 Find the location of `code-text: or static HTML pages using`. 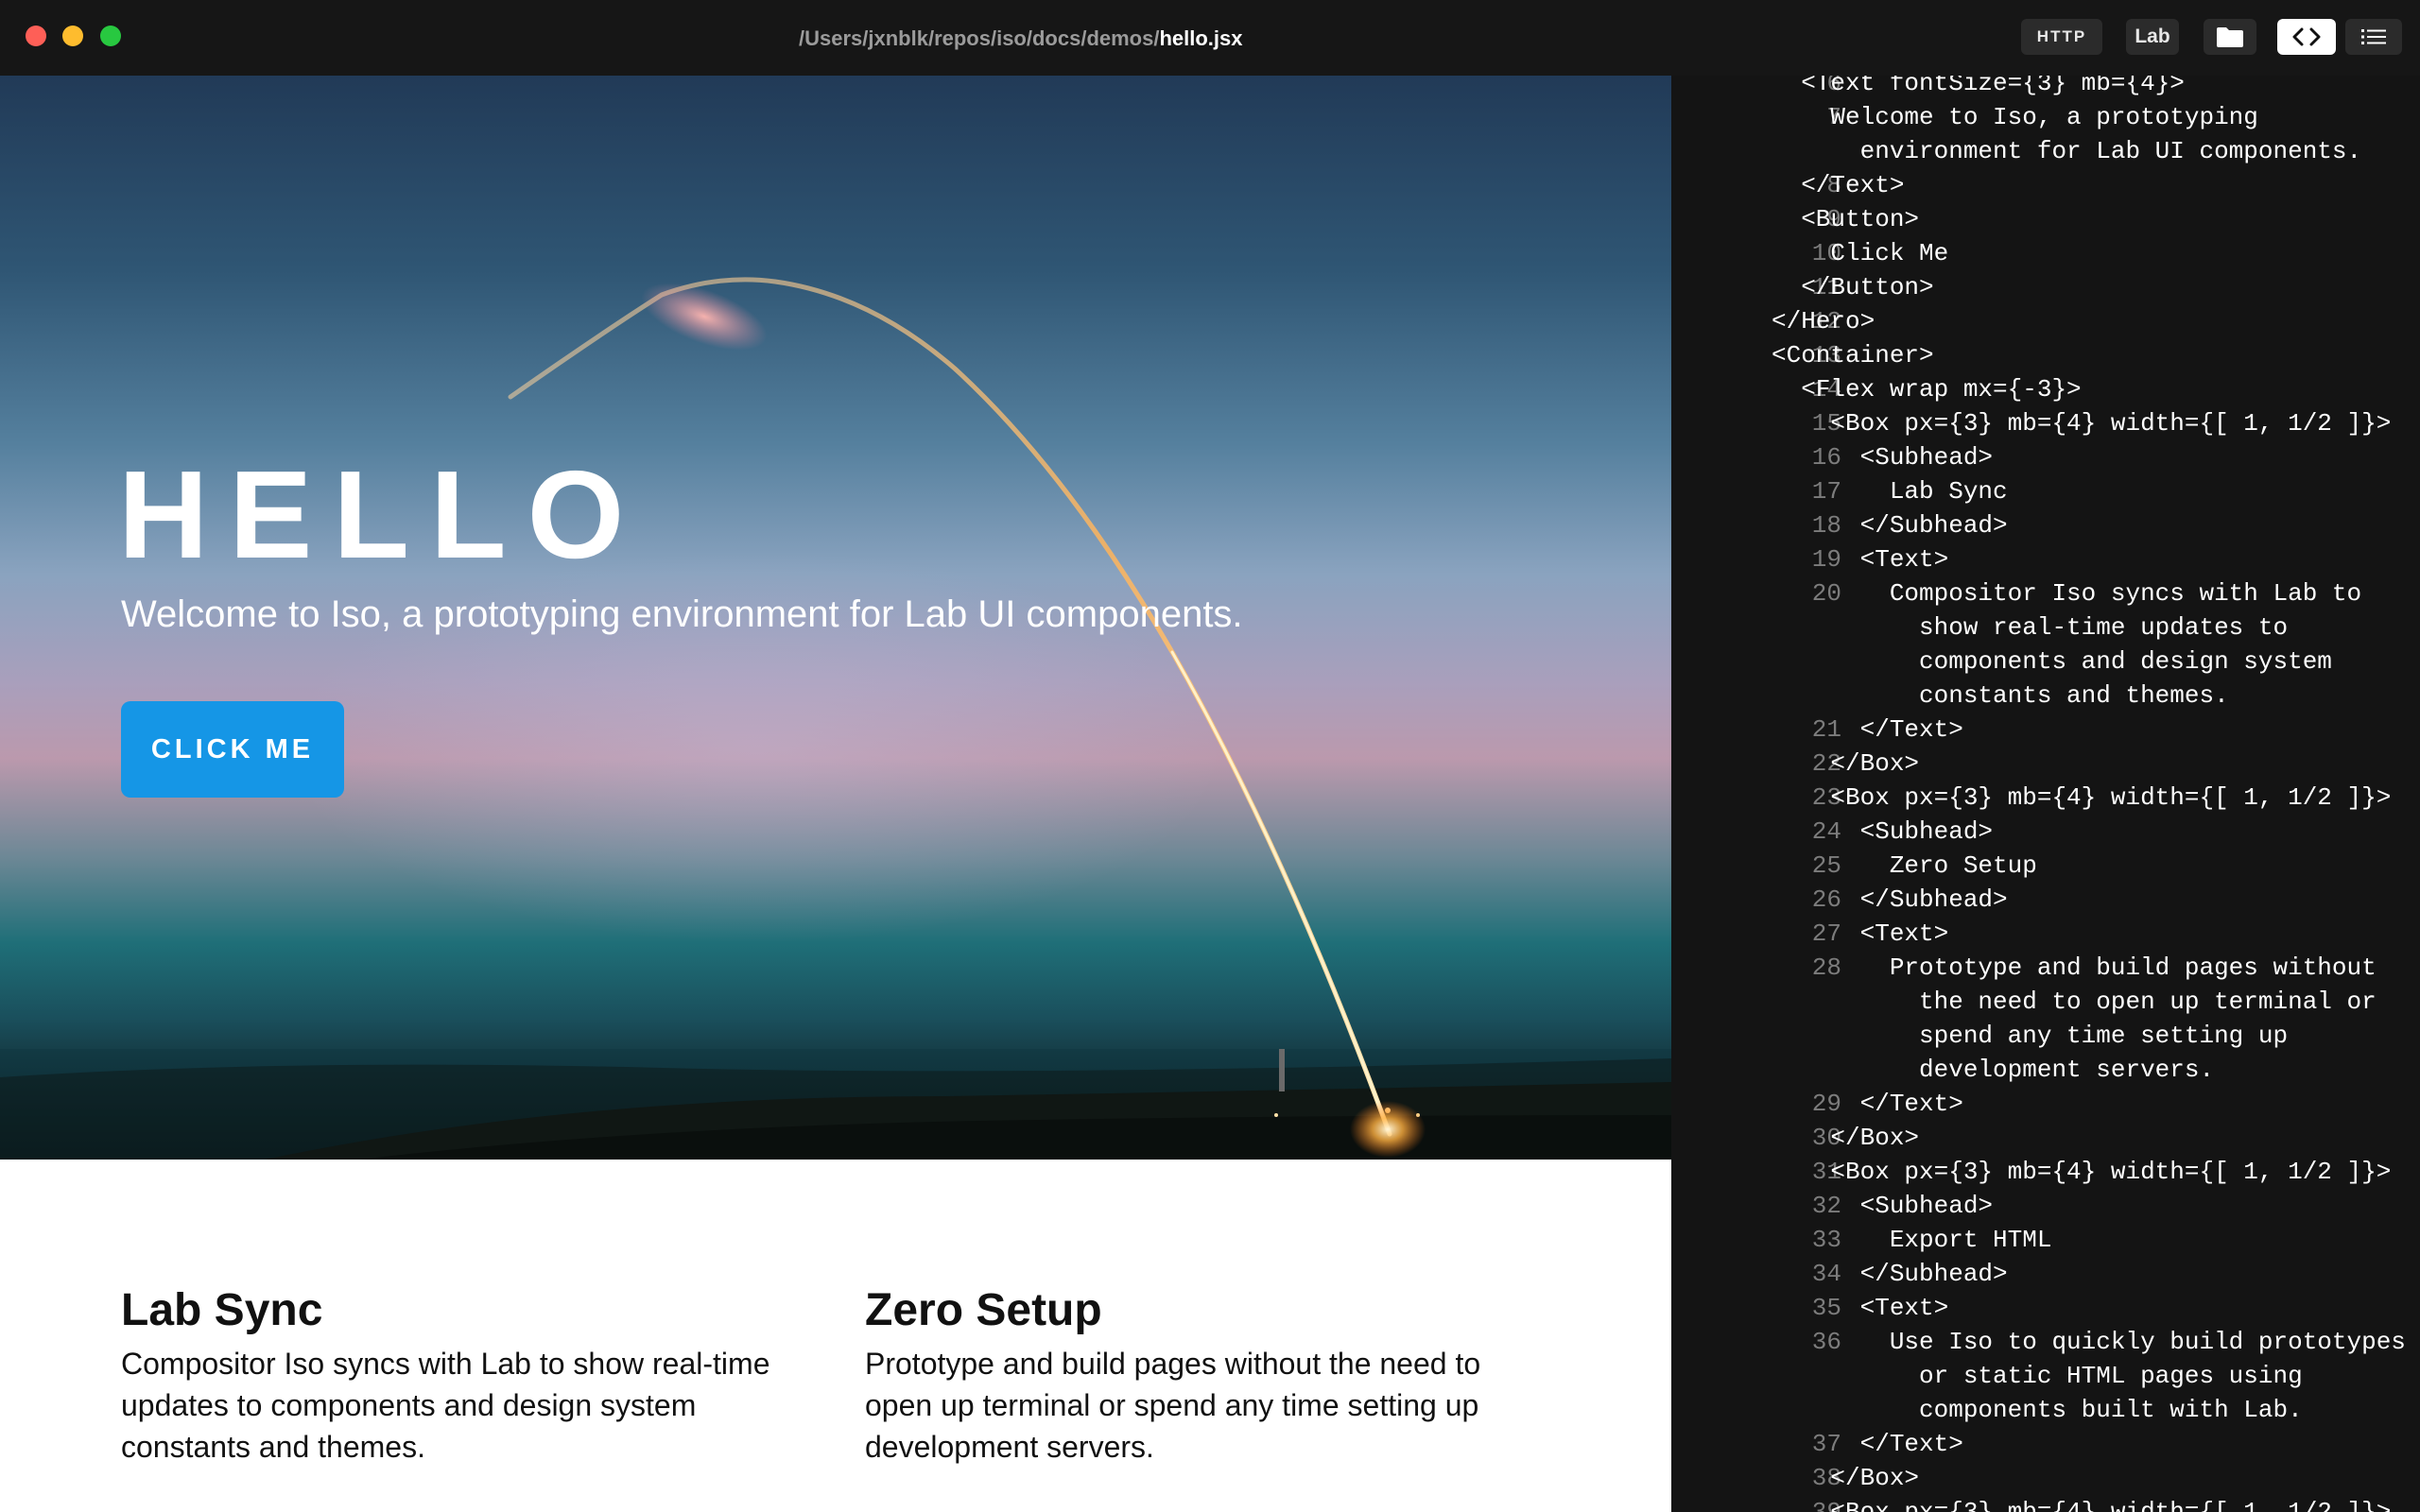

code-text: or static HTML pages using is located at coordinates (2038, 1376).